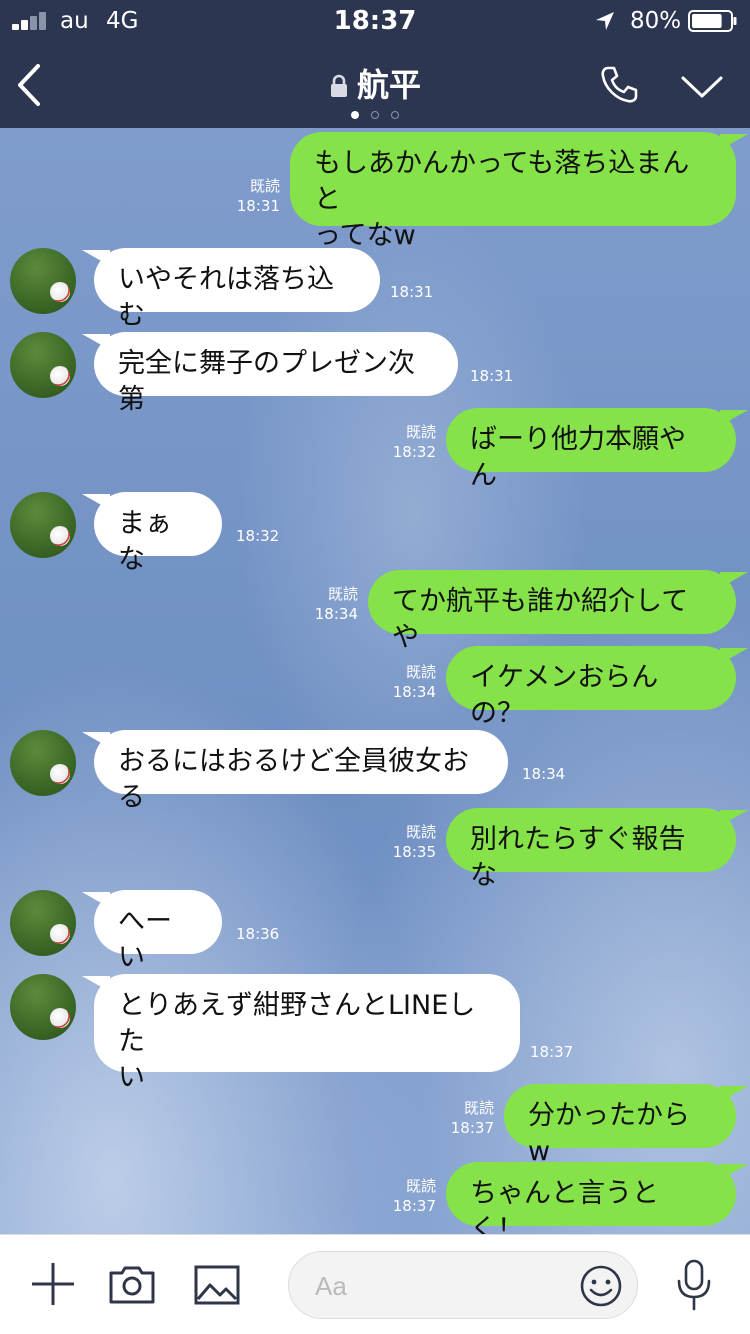 The width and height of the screenshot is (750, 1334). I want to click on message-bubble: イケメンおらんの？, so click(591, 687).